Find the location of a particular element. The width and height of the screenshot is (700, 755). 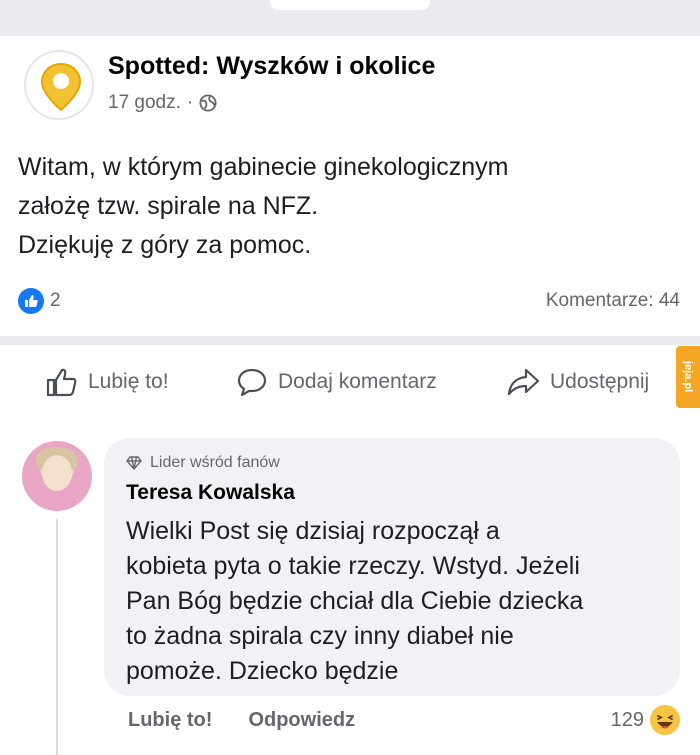

page-avatar is located at coordinates (59, 85).